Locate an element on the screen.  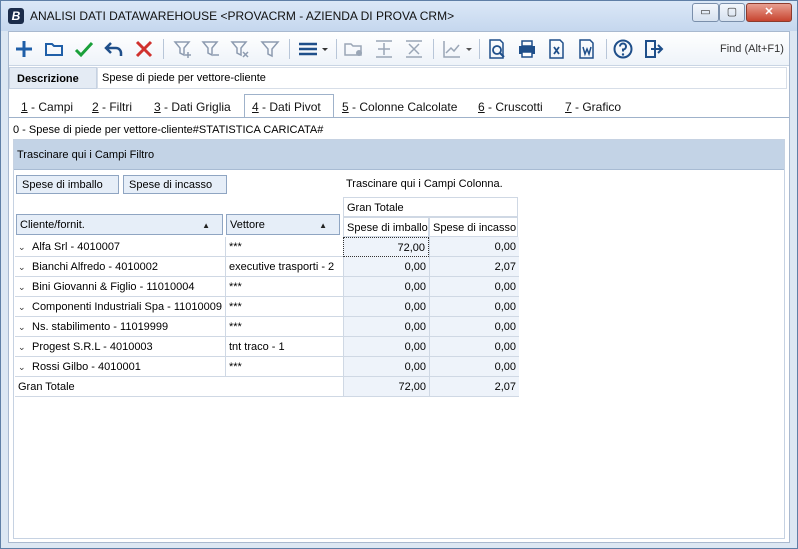
exit-icon is located at coordinates (653, 49).